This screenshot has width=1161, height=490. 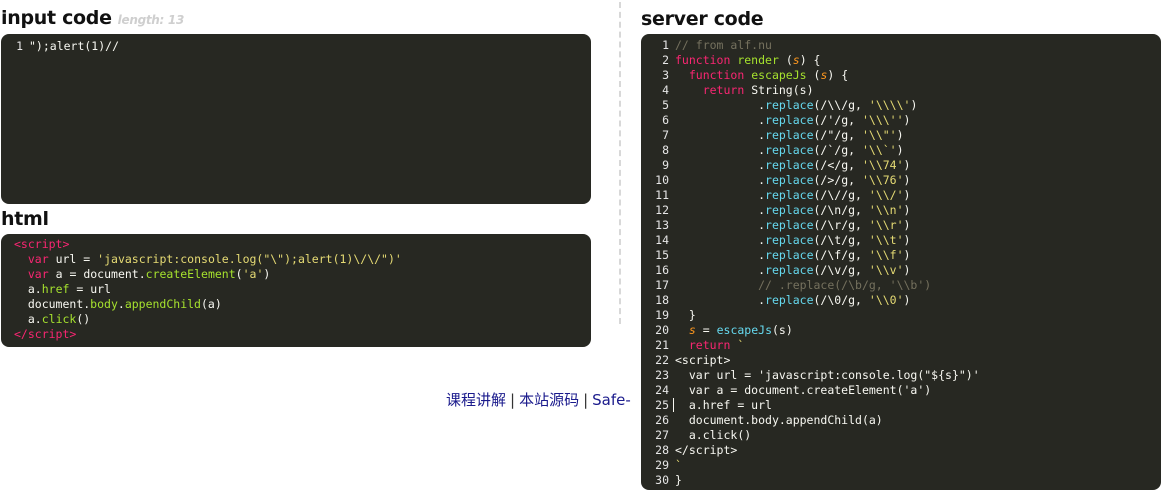 What do you see at coordinates (783, 240) in the screenshot?
I see `server-line: 14 .replace(/\t/g, '\\t')` at bounding box center [783, 240].